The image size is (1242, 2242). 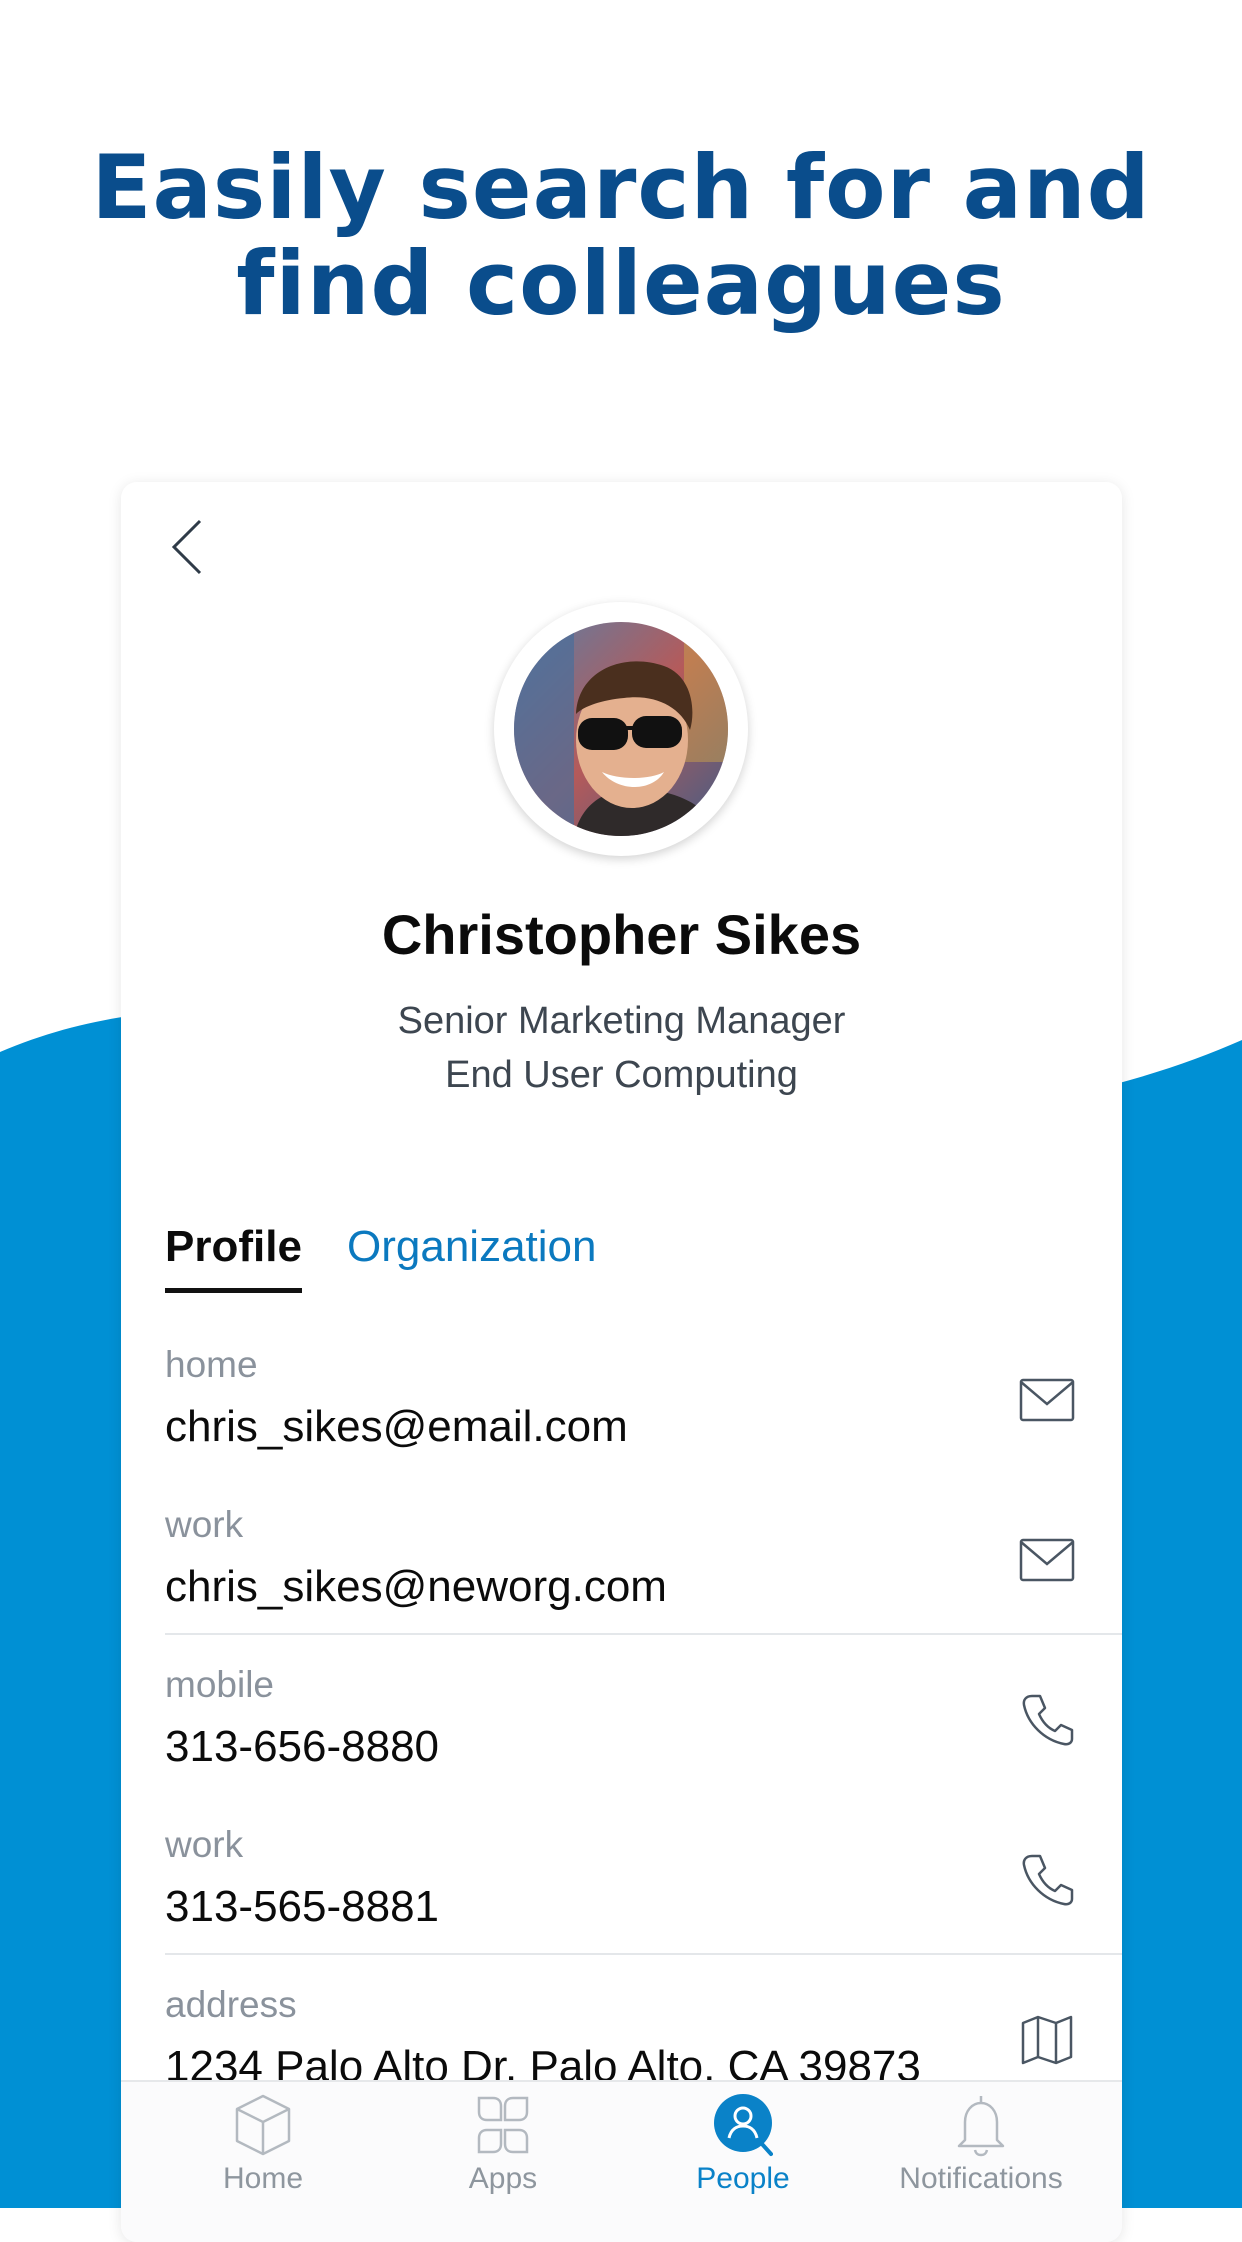 I want to click on field-value: chris_sikes@neworg.com, so click(x=416, y=1586).